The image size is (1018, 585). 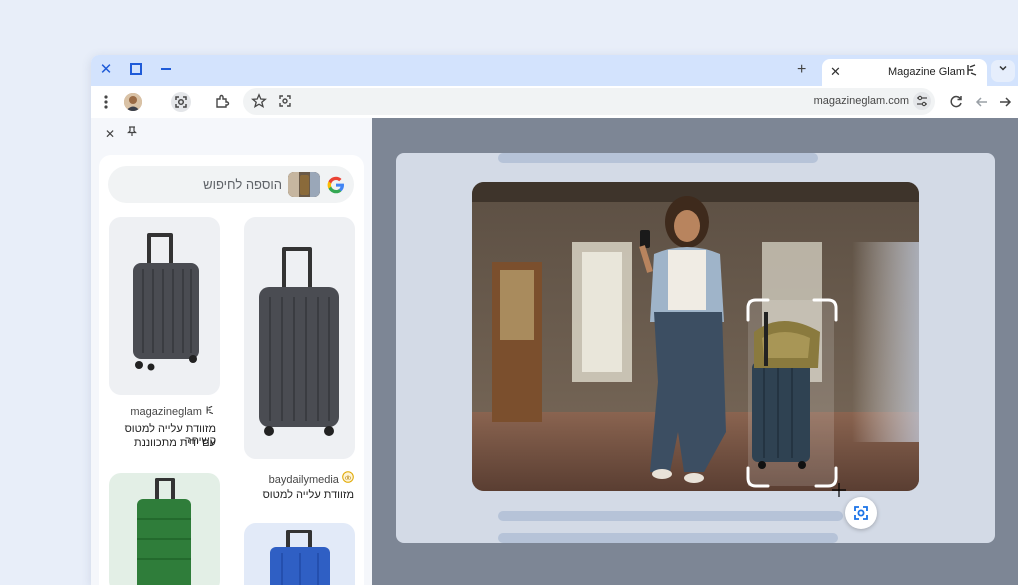 What do you see at coordinates (926, 72) in the screenshot?
I see `tab-title: Magazine Glam` at bounding box center [926, 72].